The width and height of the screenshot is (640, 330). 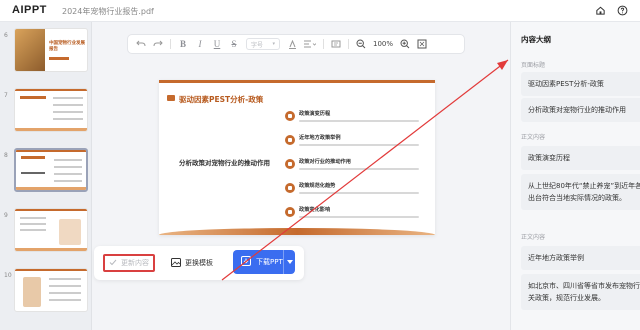 I want to click on update-content-button: 更新内容, so click(x=129, y=263).